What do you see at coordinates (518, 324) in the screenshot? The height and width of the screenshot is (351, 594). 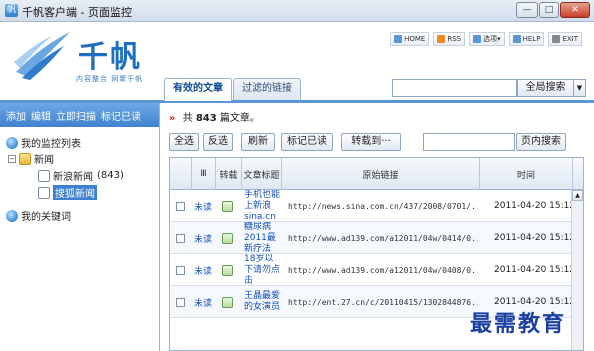 I see `watermark-logo: 最需教育` at bounding box center [518, 324].